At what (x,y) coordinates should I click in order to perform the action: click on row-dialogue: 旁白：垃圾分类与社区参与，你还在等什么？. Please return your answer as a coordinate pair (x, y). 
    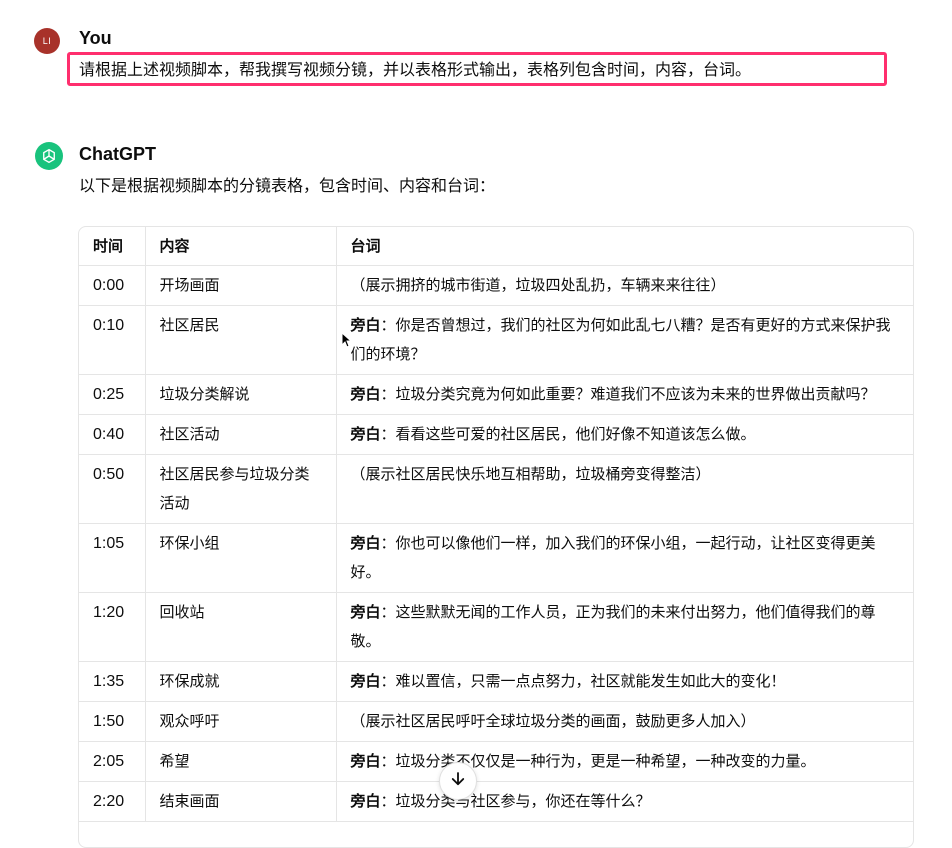
    Looking at the image, I should click on (624, 801).